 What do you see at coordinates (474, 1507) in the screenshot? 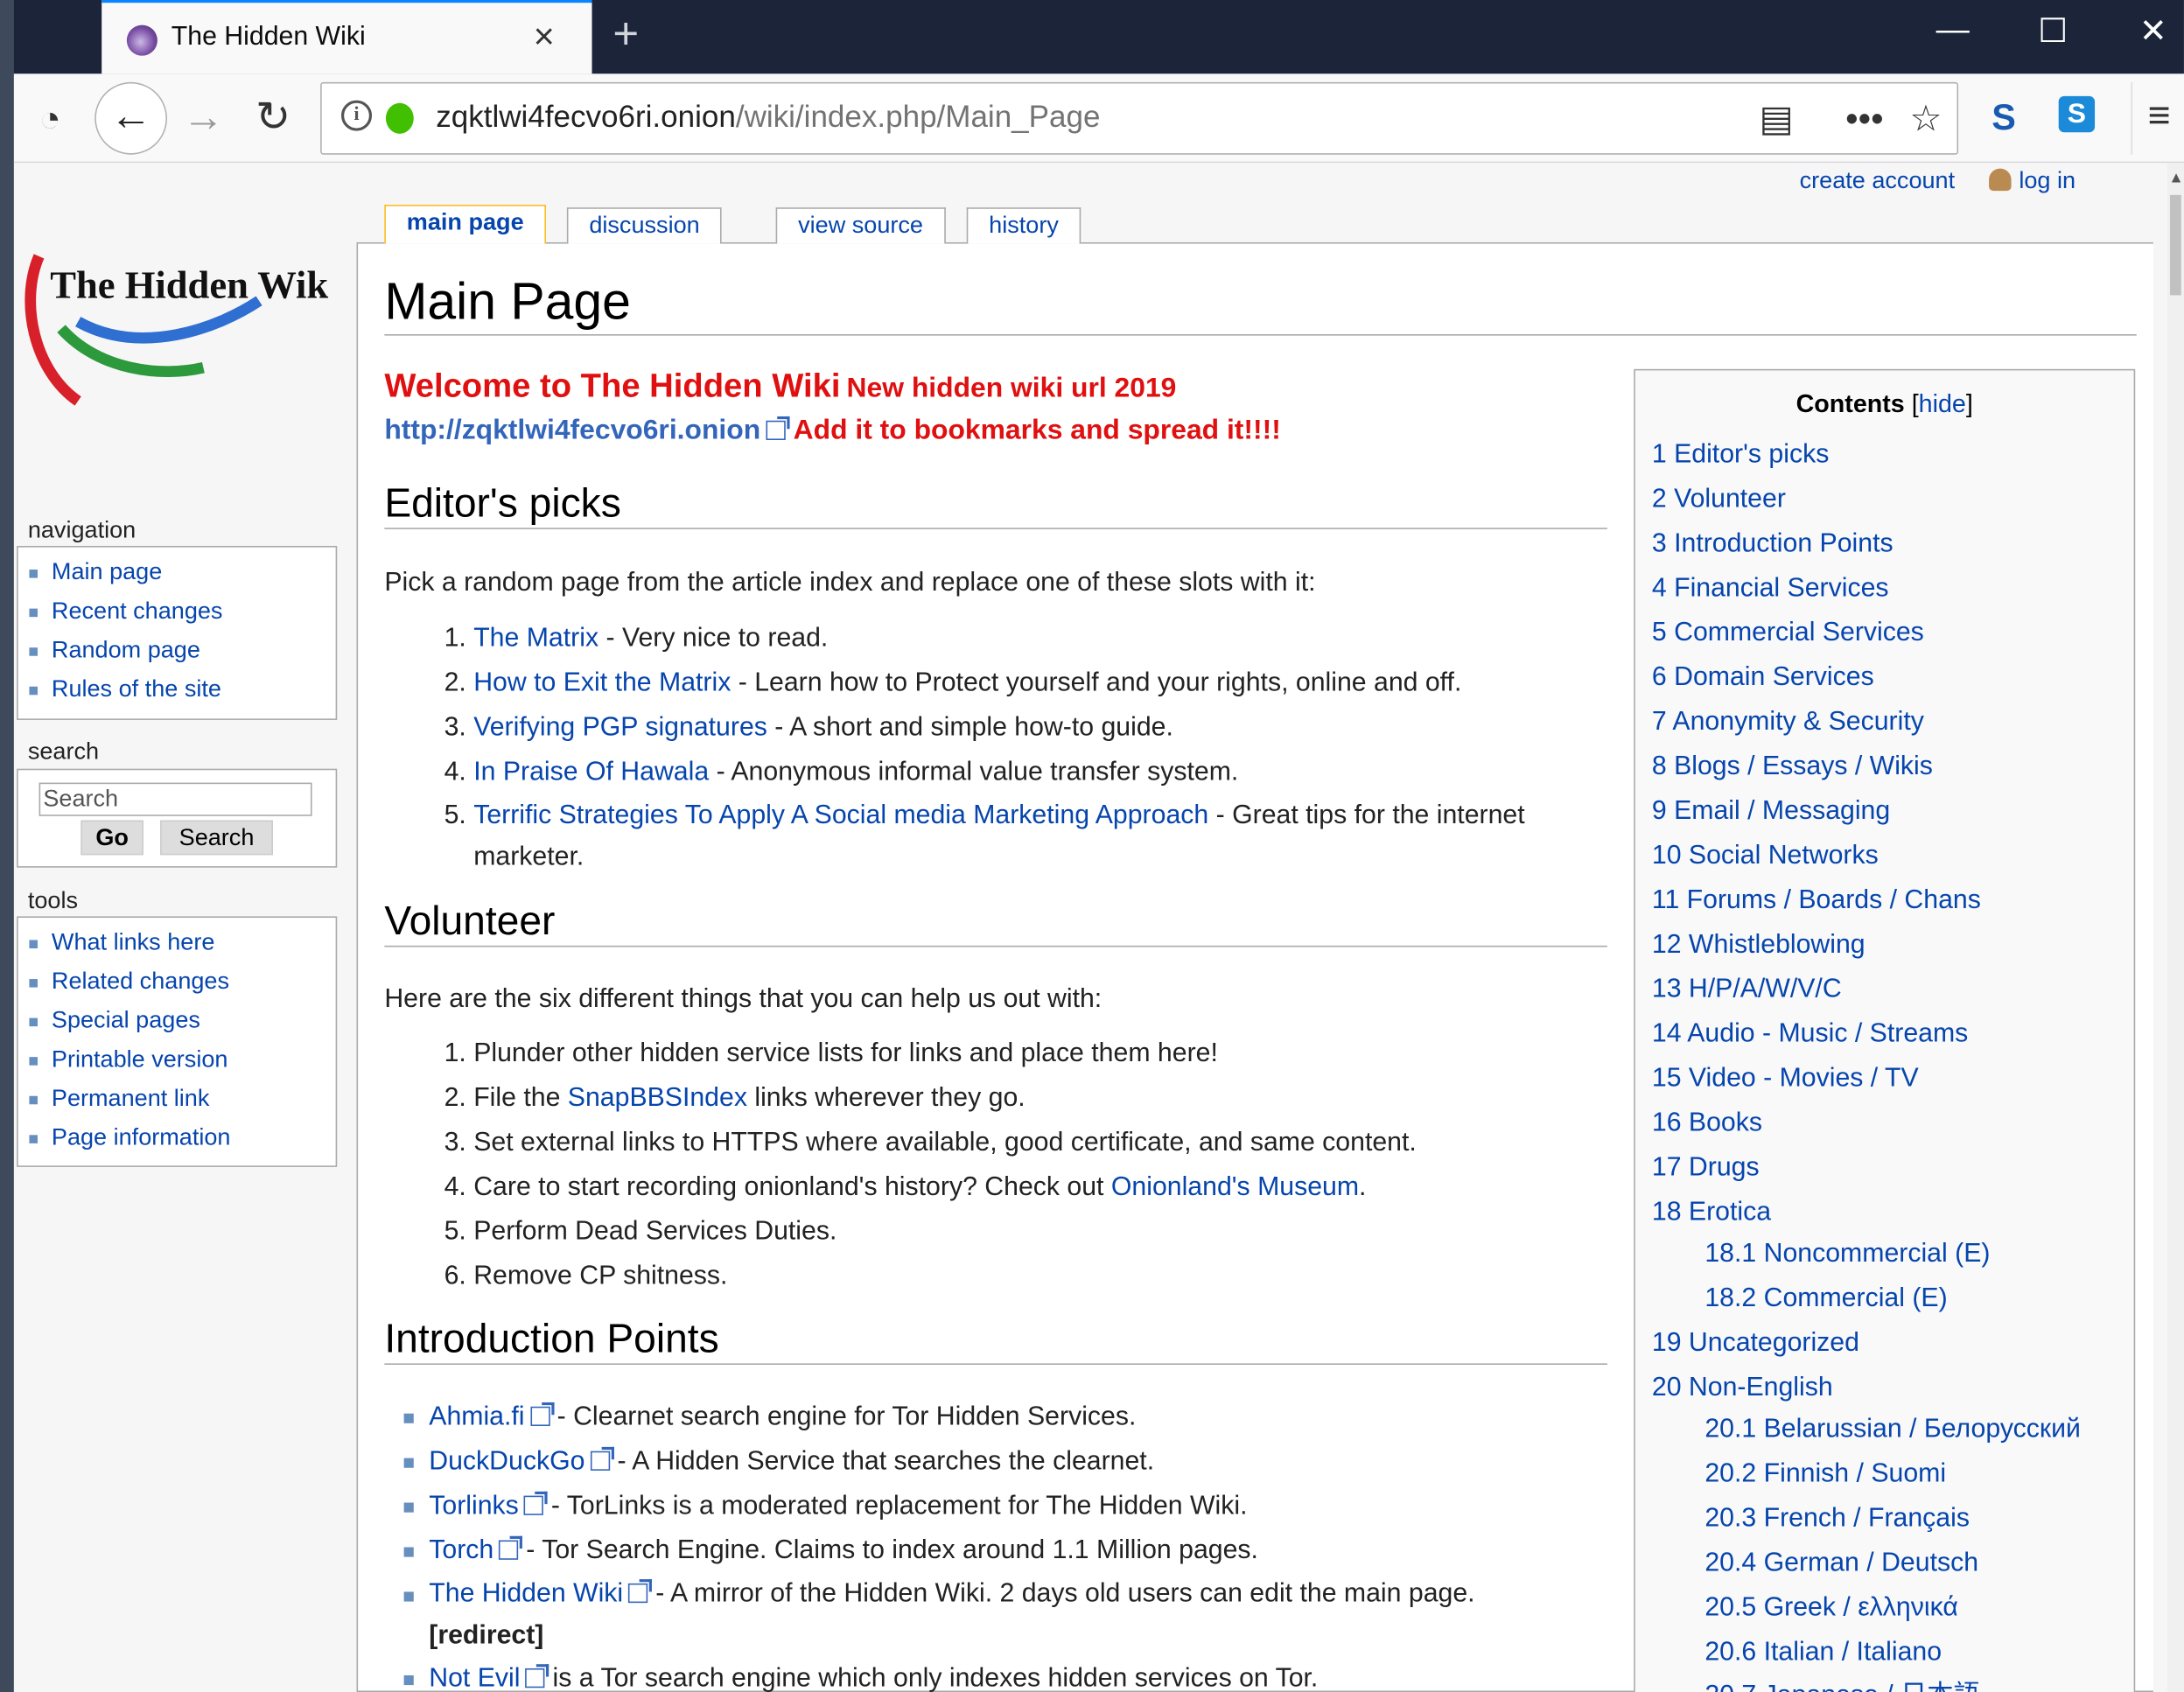
I see `intro-link: Torlinks` at bounding box center [474, 1507].